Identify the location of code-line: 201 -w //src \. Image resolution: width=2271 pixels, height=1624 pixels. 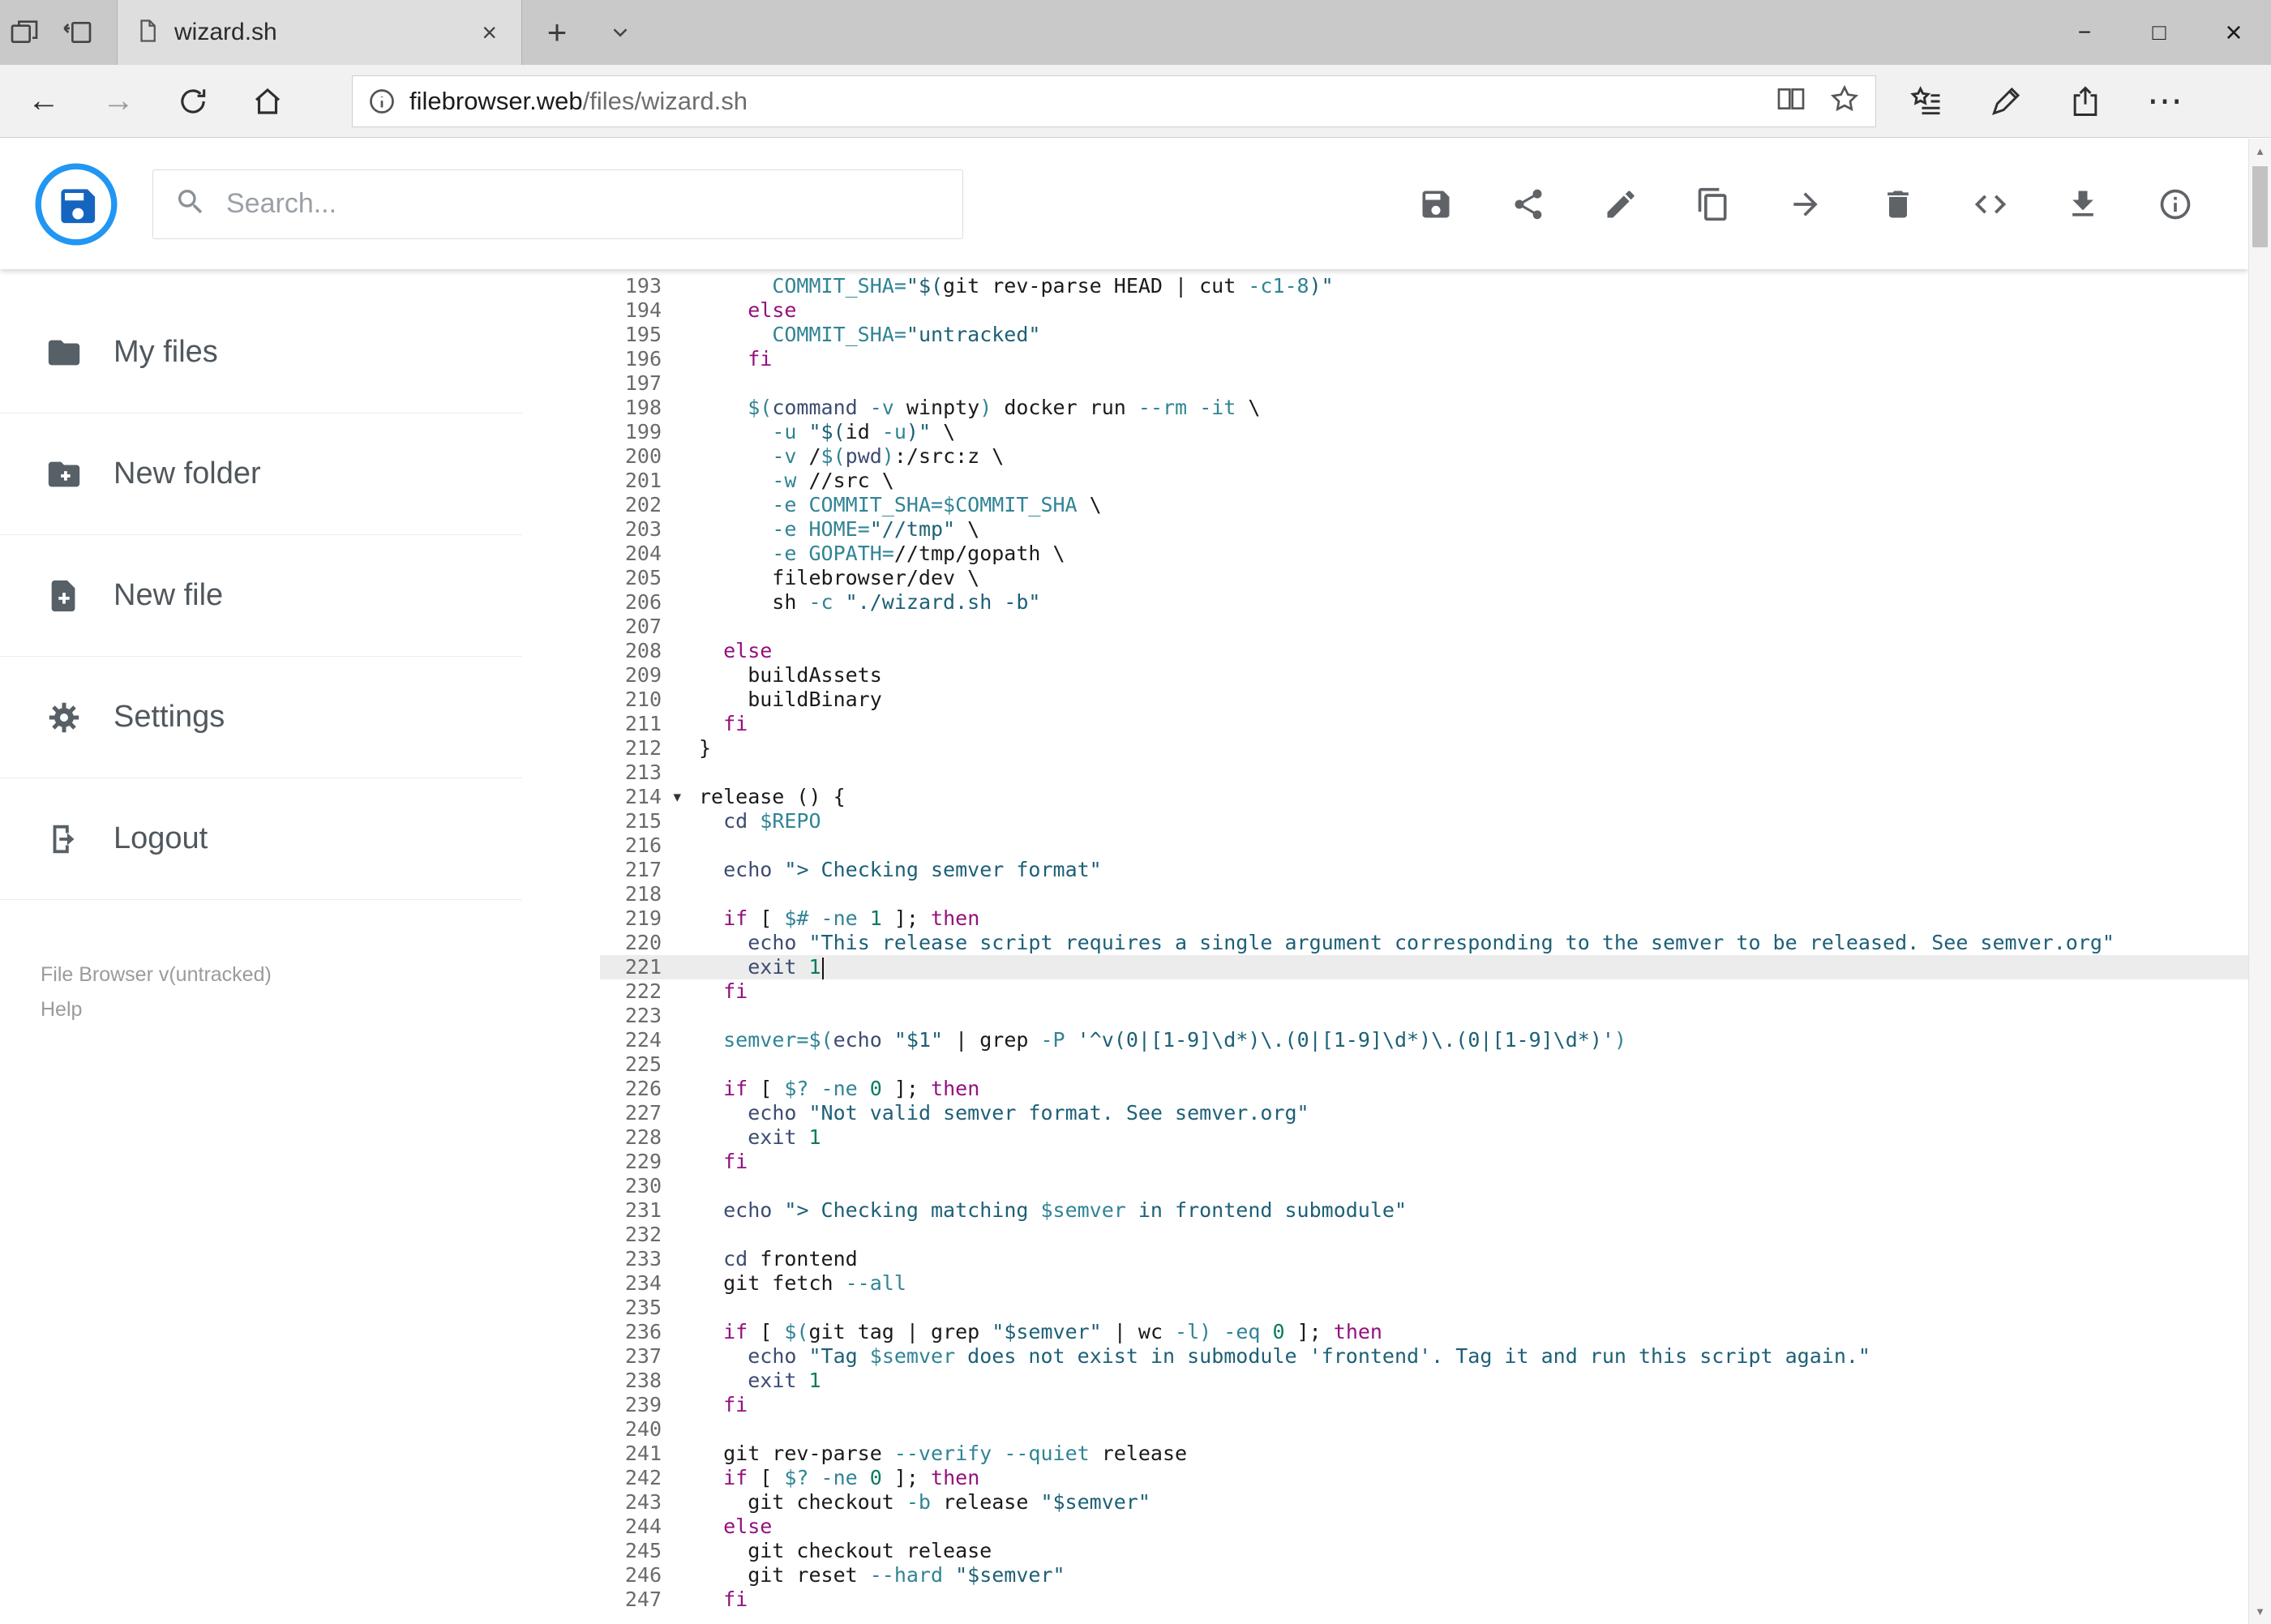
(1424, 481).